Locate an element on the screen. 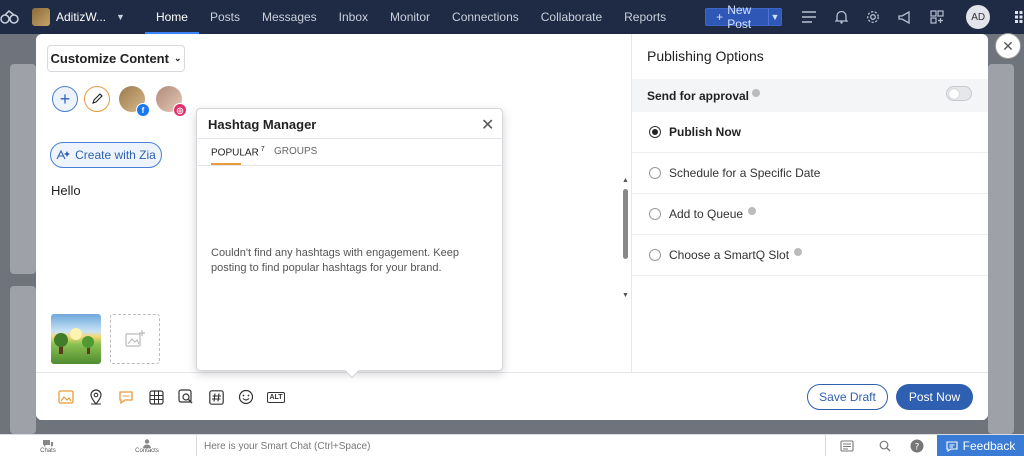 Image resolution: width=1024 pixels, height=456 pixels. grid-menu-icon is located at coordinates (1018, 17).